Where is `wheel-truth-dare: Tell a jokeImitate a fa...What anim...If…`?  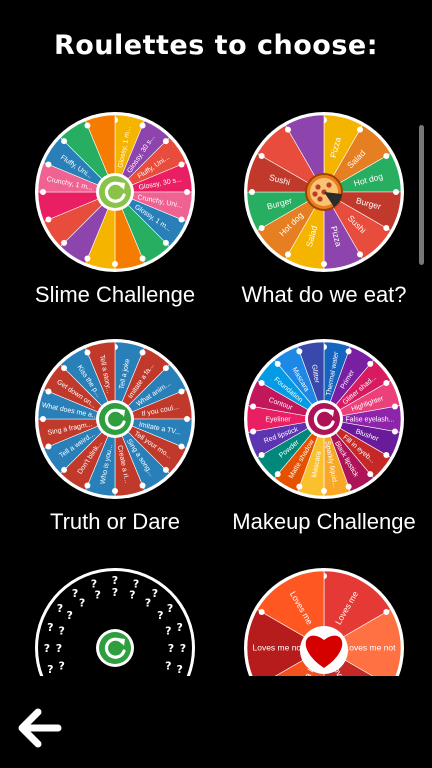
wheel-truth-dare: Tell a jokeImitate a fa...What anim...If… is located at coordinates (115, 419).